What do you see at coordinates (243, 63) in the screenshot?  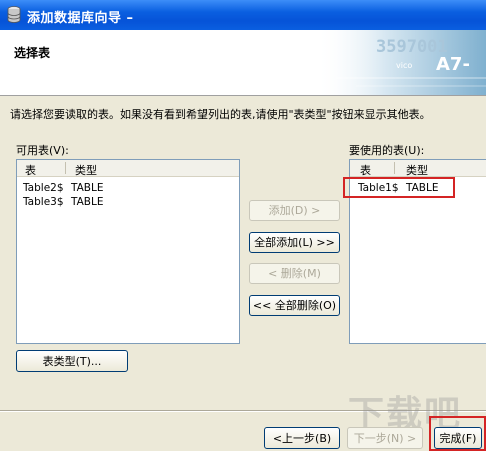 I see `wizard-header: 选择表 3597001 A7- vico` at bounding box center [243, 63].